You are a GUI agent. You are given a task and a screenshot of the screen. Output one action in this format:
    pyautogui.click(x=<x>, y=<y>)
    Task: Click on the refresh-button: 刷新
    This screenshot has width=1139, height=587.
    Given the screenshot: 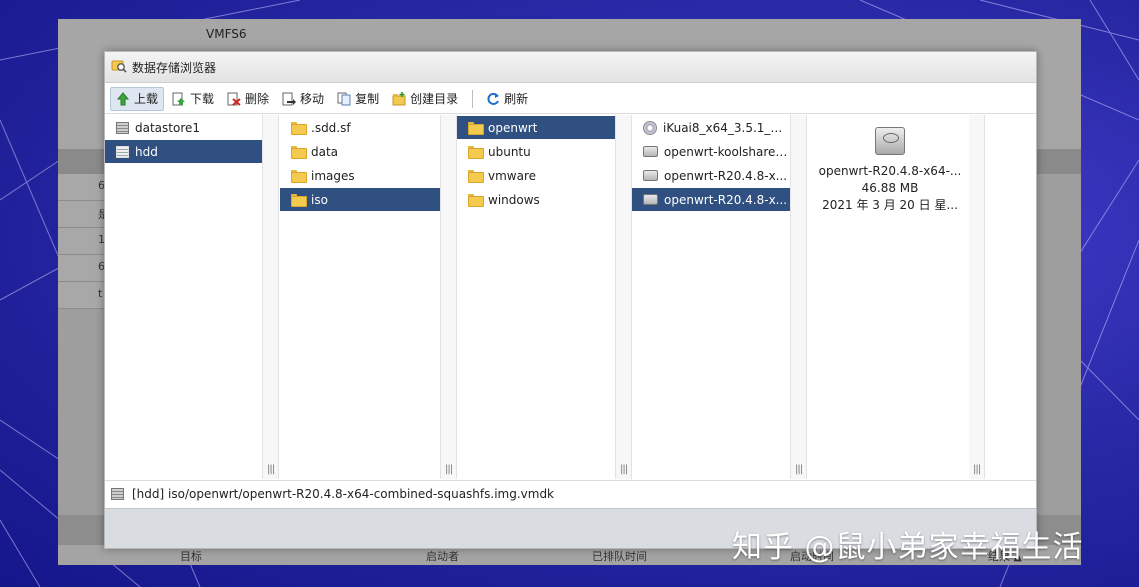 What is the action you would take?
    pyautogui.click(x=507, y=99)
    